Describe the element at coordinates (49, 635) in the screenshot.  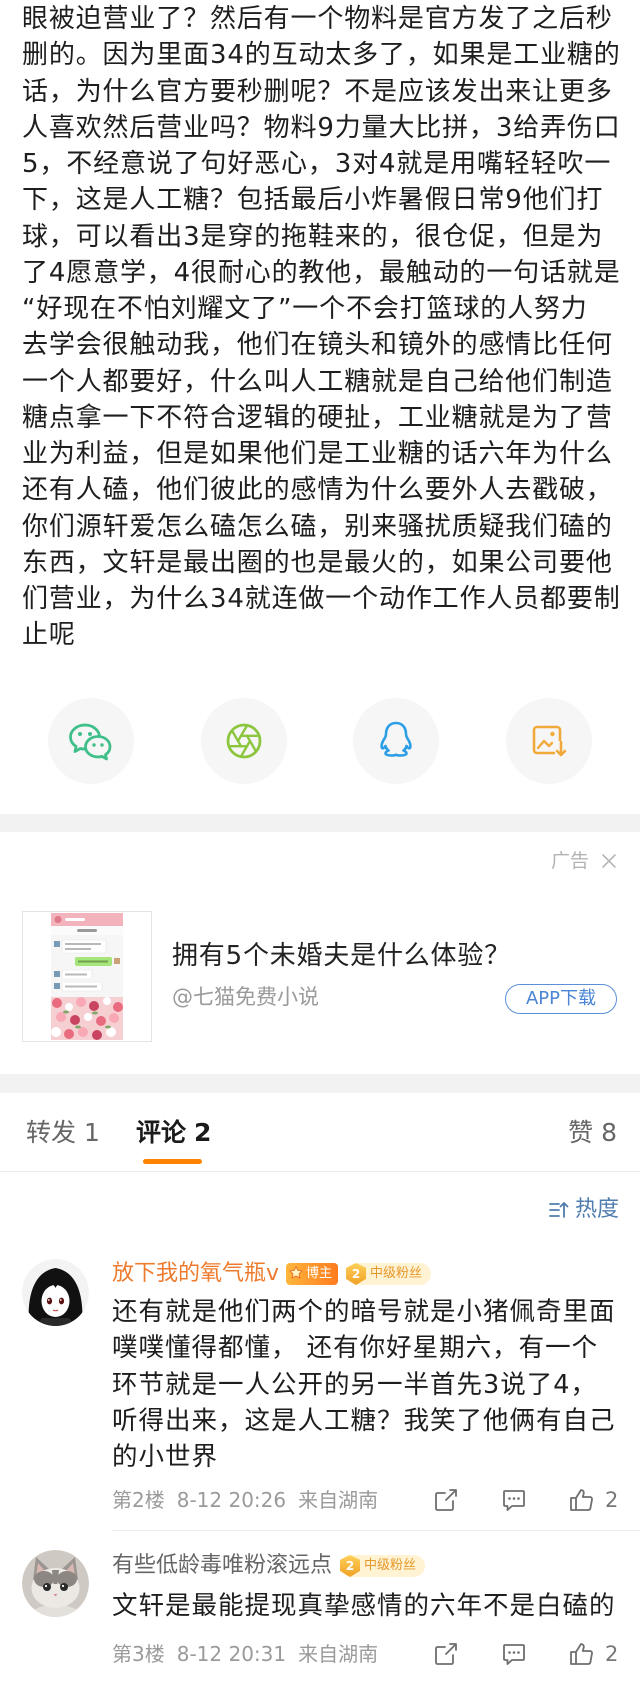
I see `post-line: 止呢` at that location.